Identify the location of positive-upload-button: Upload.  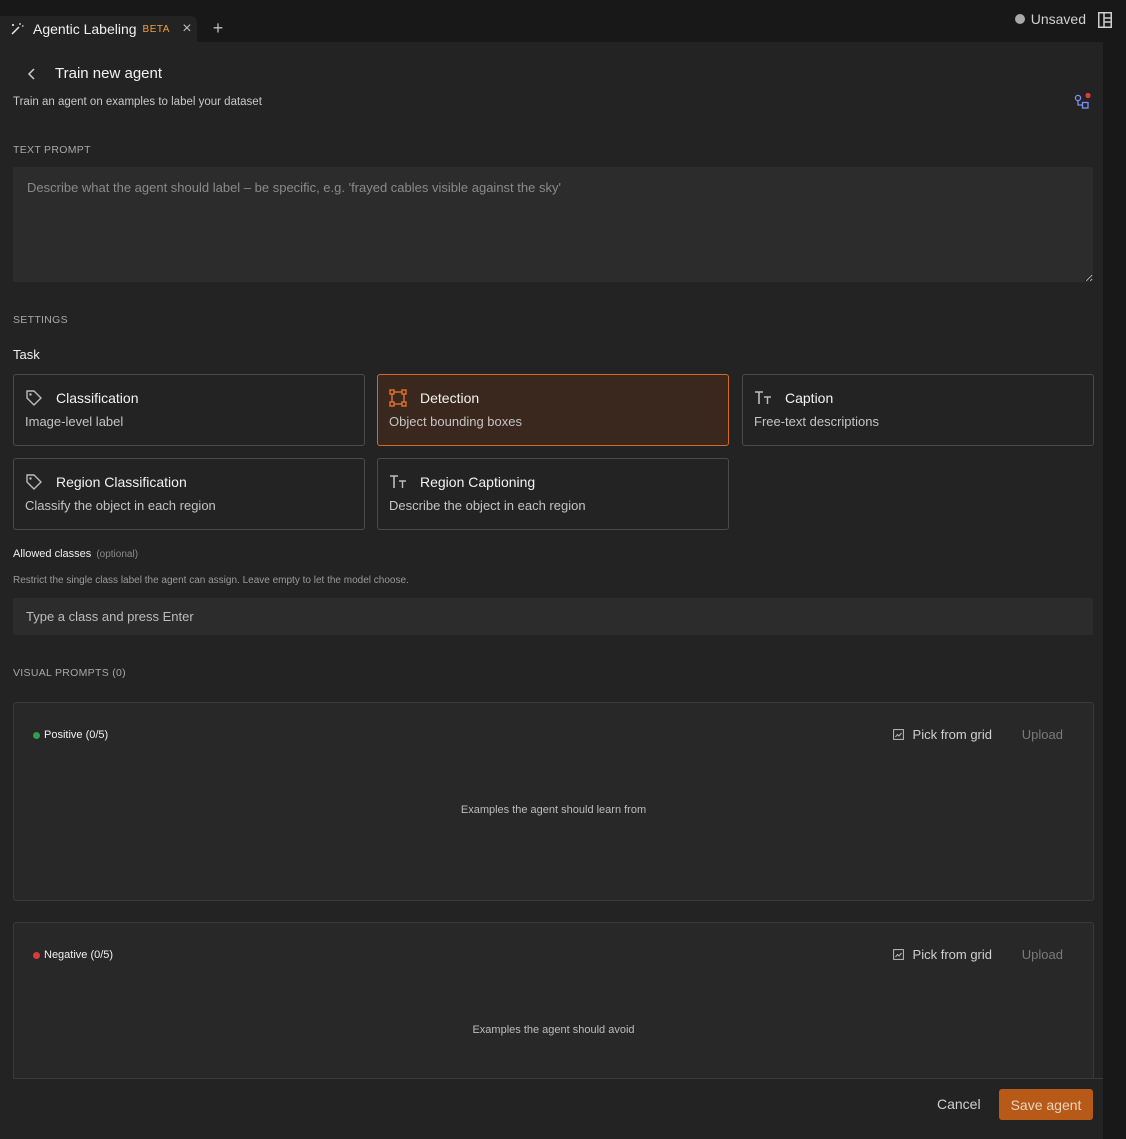
(1042, 734).